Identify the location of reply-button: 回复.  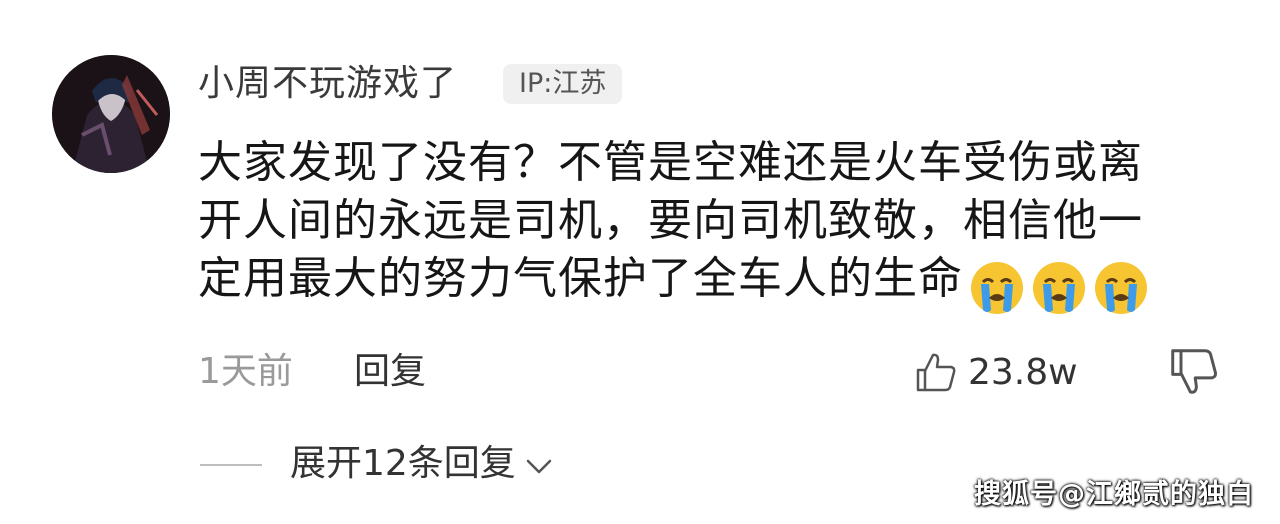
(390, 372).